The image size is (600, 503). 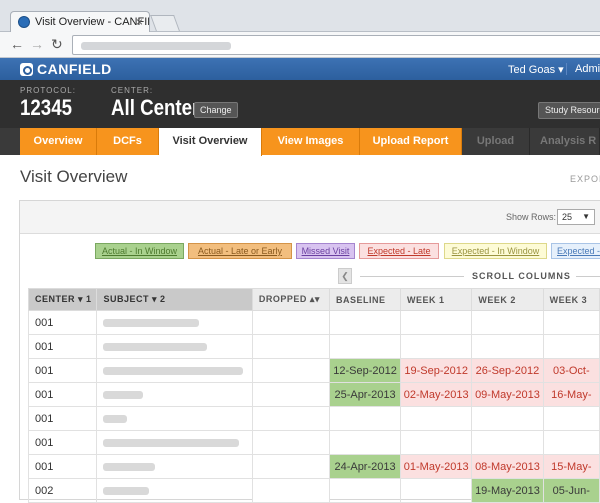 I want to click on browser-tab-title: Visit Overview - CANFIELD, so click(x=92, y=22).